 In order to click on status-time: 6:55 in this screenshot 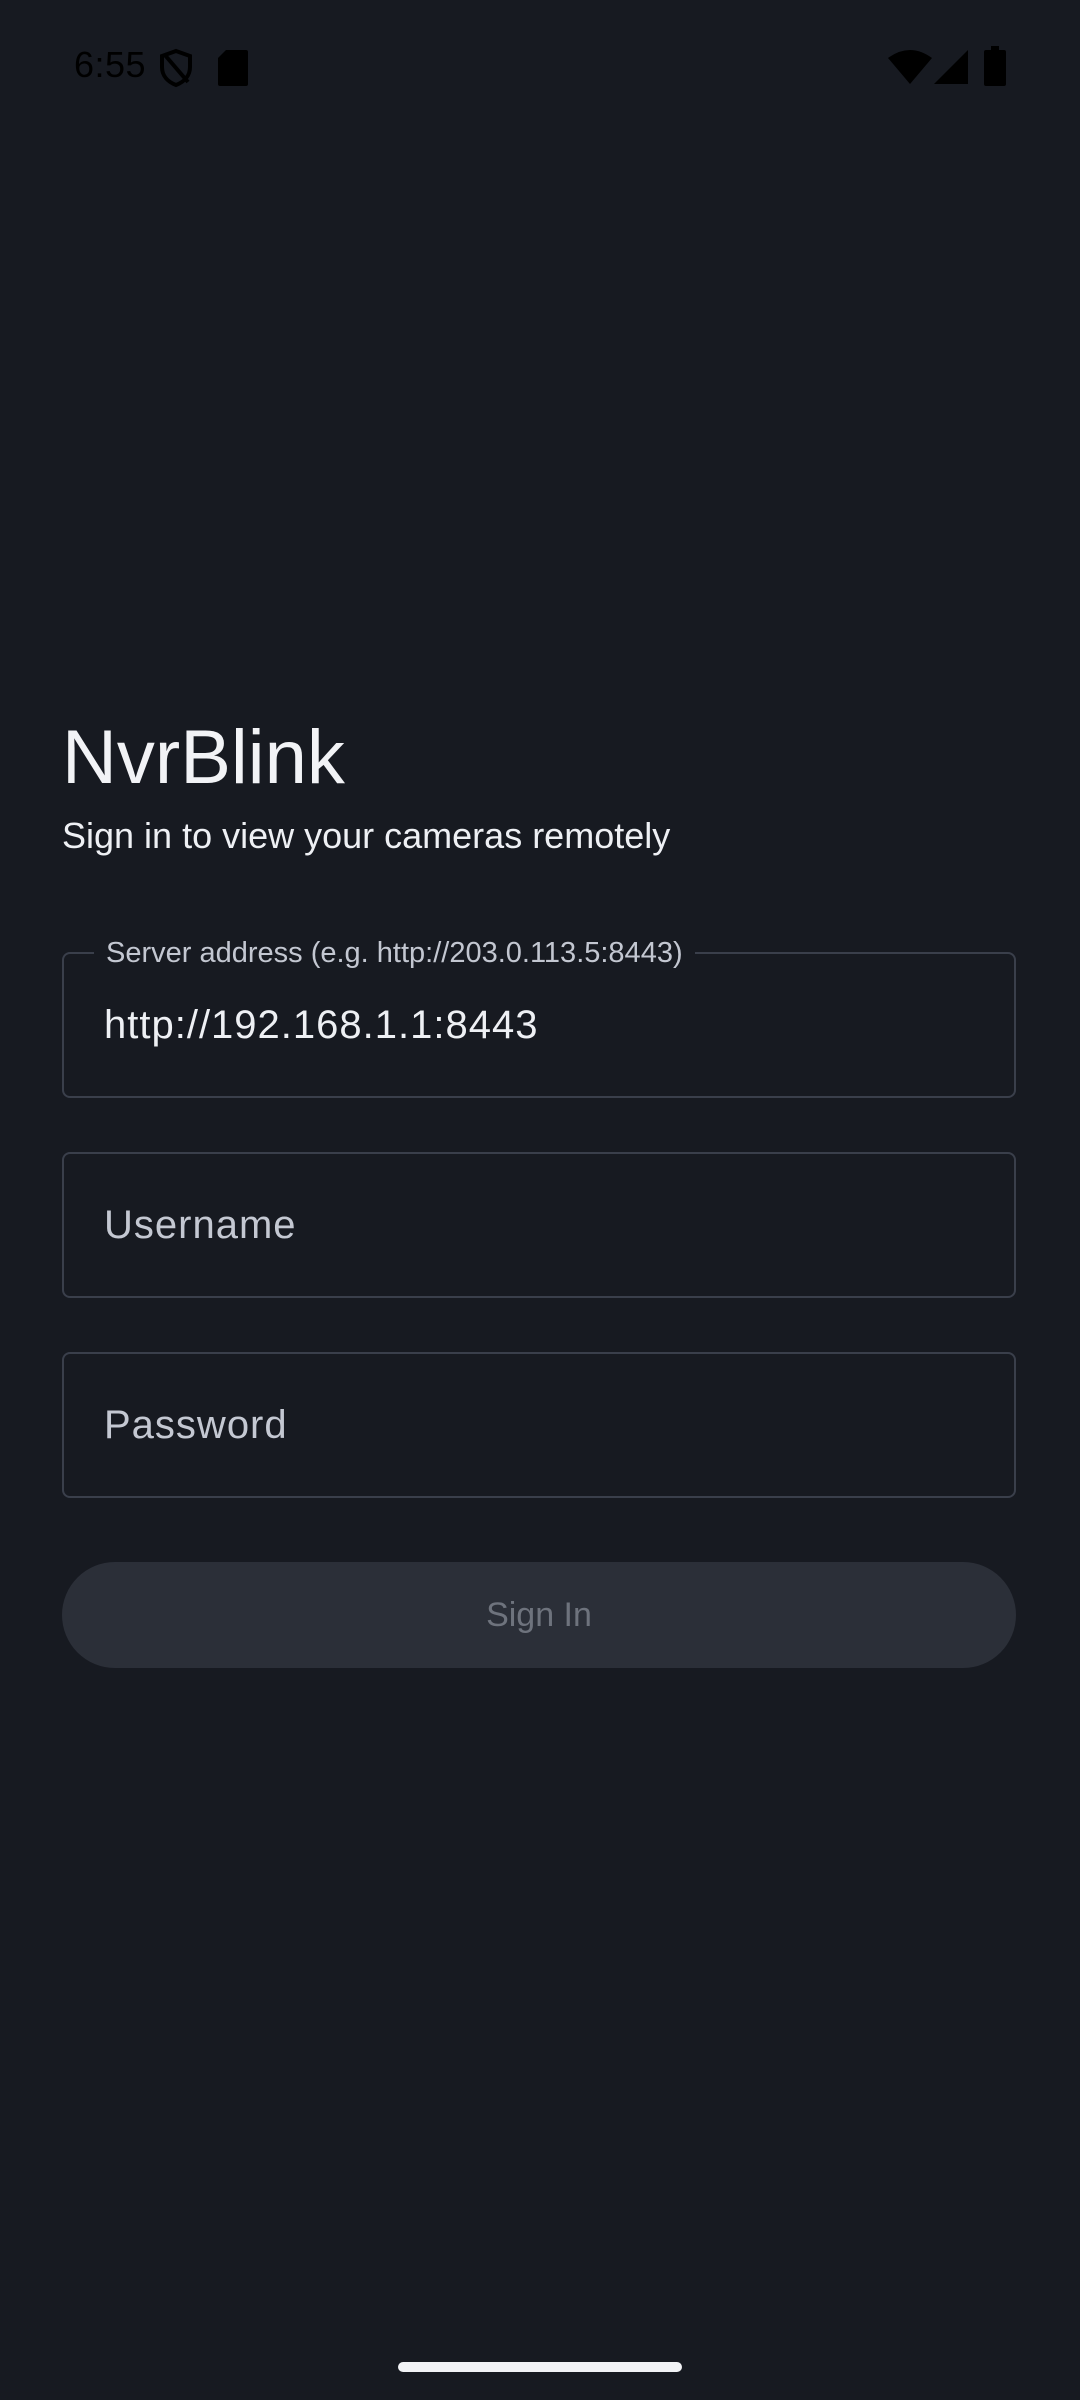, I will do `click(110, 64)`.